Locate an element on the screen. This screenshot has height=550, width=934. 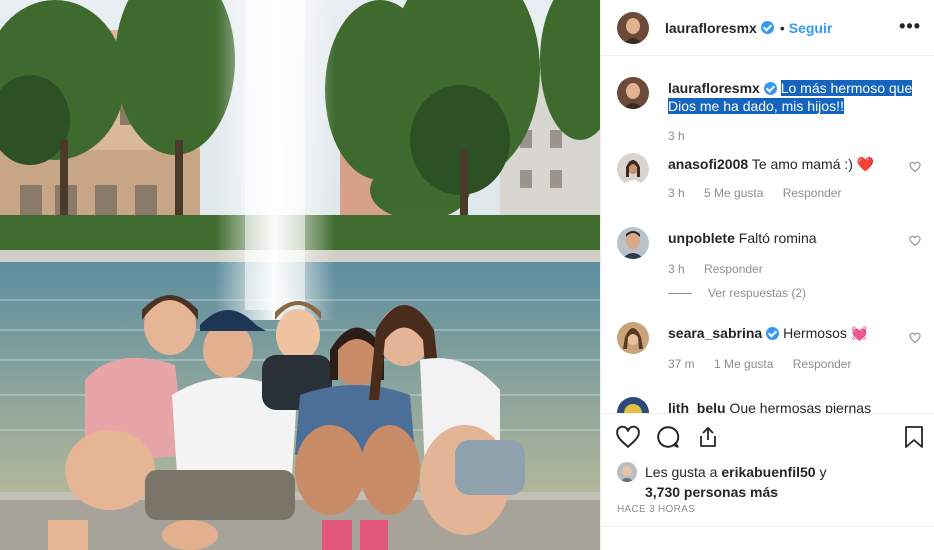
comment-text-block: anasofi2008 Te amo mamá :) ❤️ is located at coordinates (793, 164).